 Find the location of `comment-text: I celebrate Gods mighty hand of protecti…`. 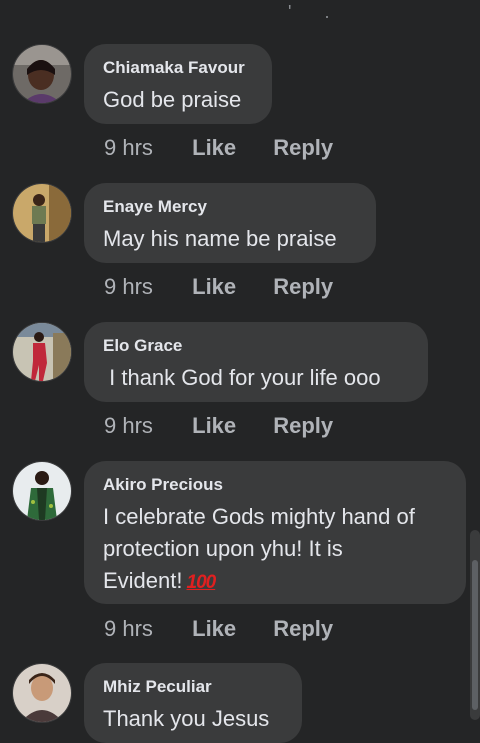

comment-text: I celebrate Gods mighty hand of protecti… is located at coordinates (274, 550).